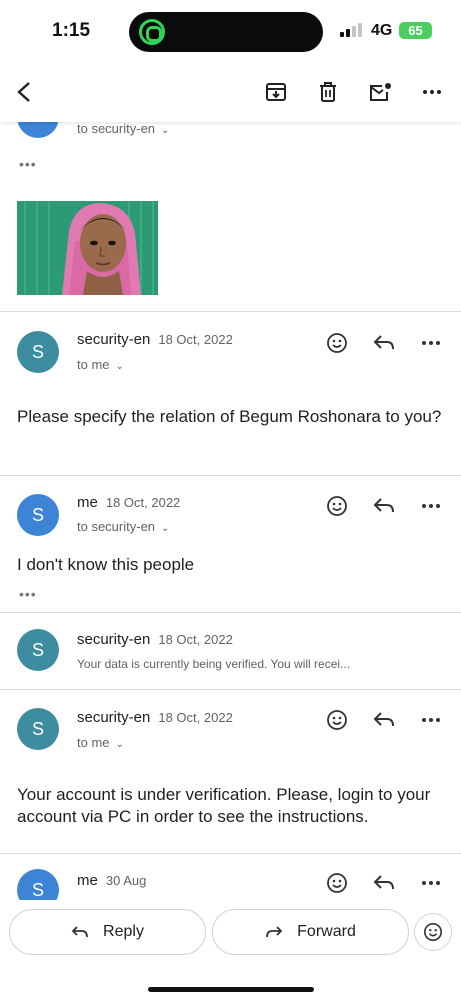  I want to click on delete-button, so click(328, 92).